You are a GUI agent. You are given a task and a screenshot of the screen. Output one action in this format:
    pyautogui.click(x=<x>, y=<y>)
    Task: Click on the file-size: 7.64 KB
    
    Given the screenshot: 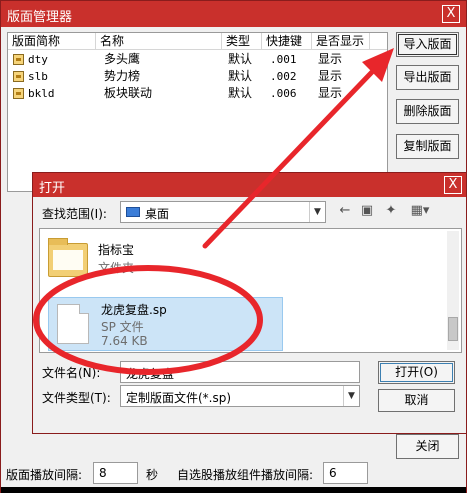 What is the action you would take?
    pyautogui.click(x=124, y=341)
    